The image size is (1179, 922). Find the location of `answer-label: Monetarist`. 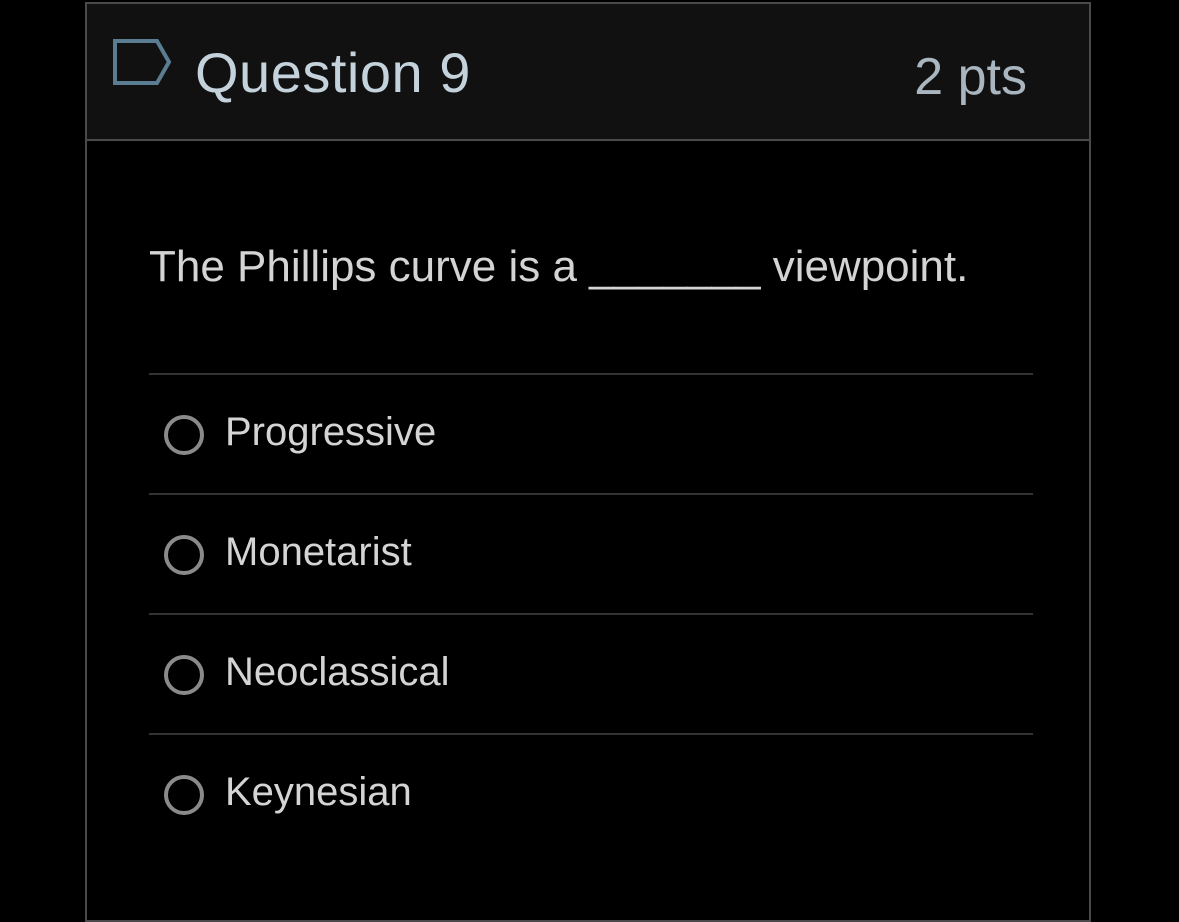

answer-label: Monetarist is located at coordinates (318, 552).